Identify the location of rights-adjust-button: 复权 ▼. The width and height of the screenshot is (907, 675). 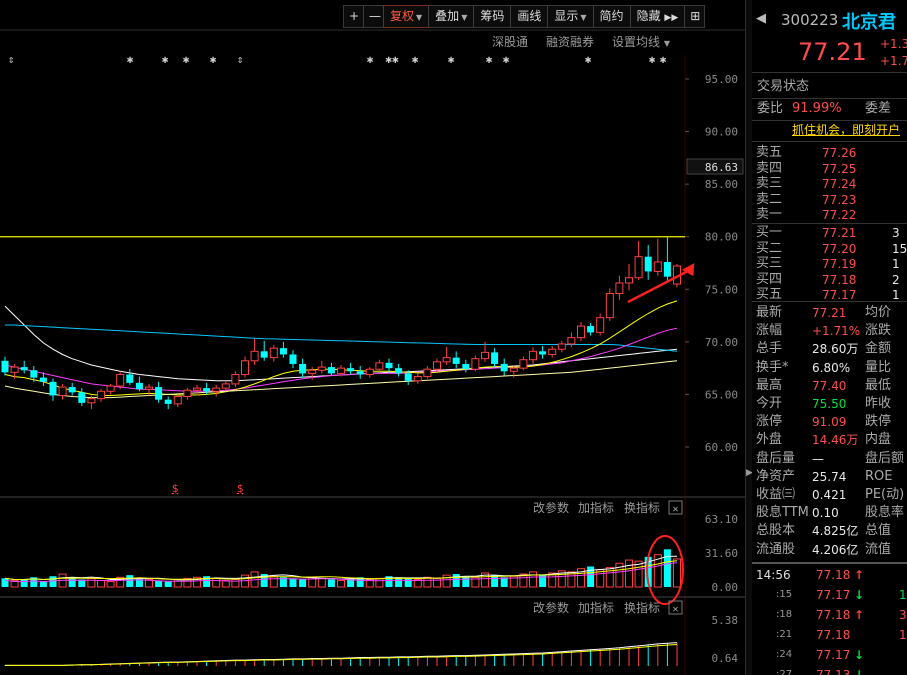
(406, 16).